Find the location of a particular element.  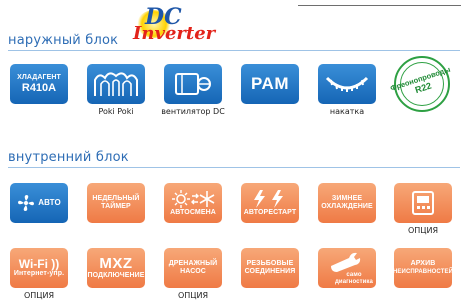

mxz-badge: MXZ ПОДКЛЮЧЕНИЕ is located at coordinates (116, 268).